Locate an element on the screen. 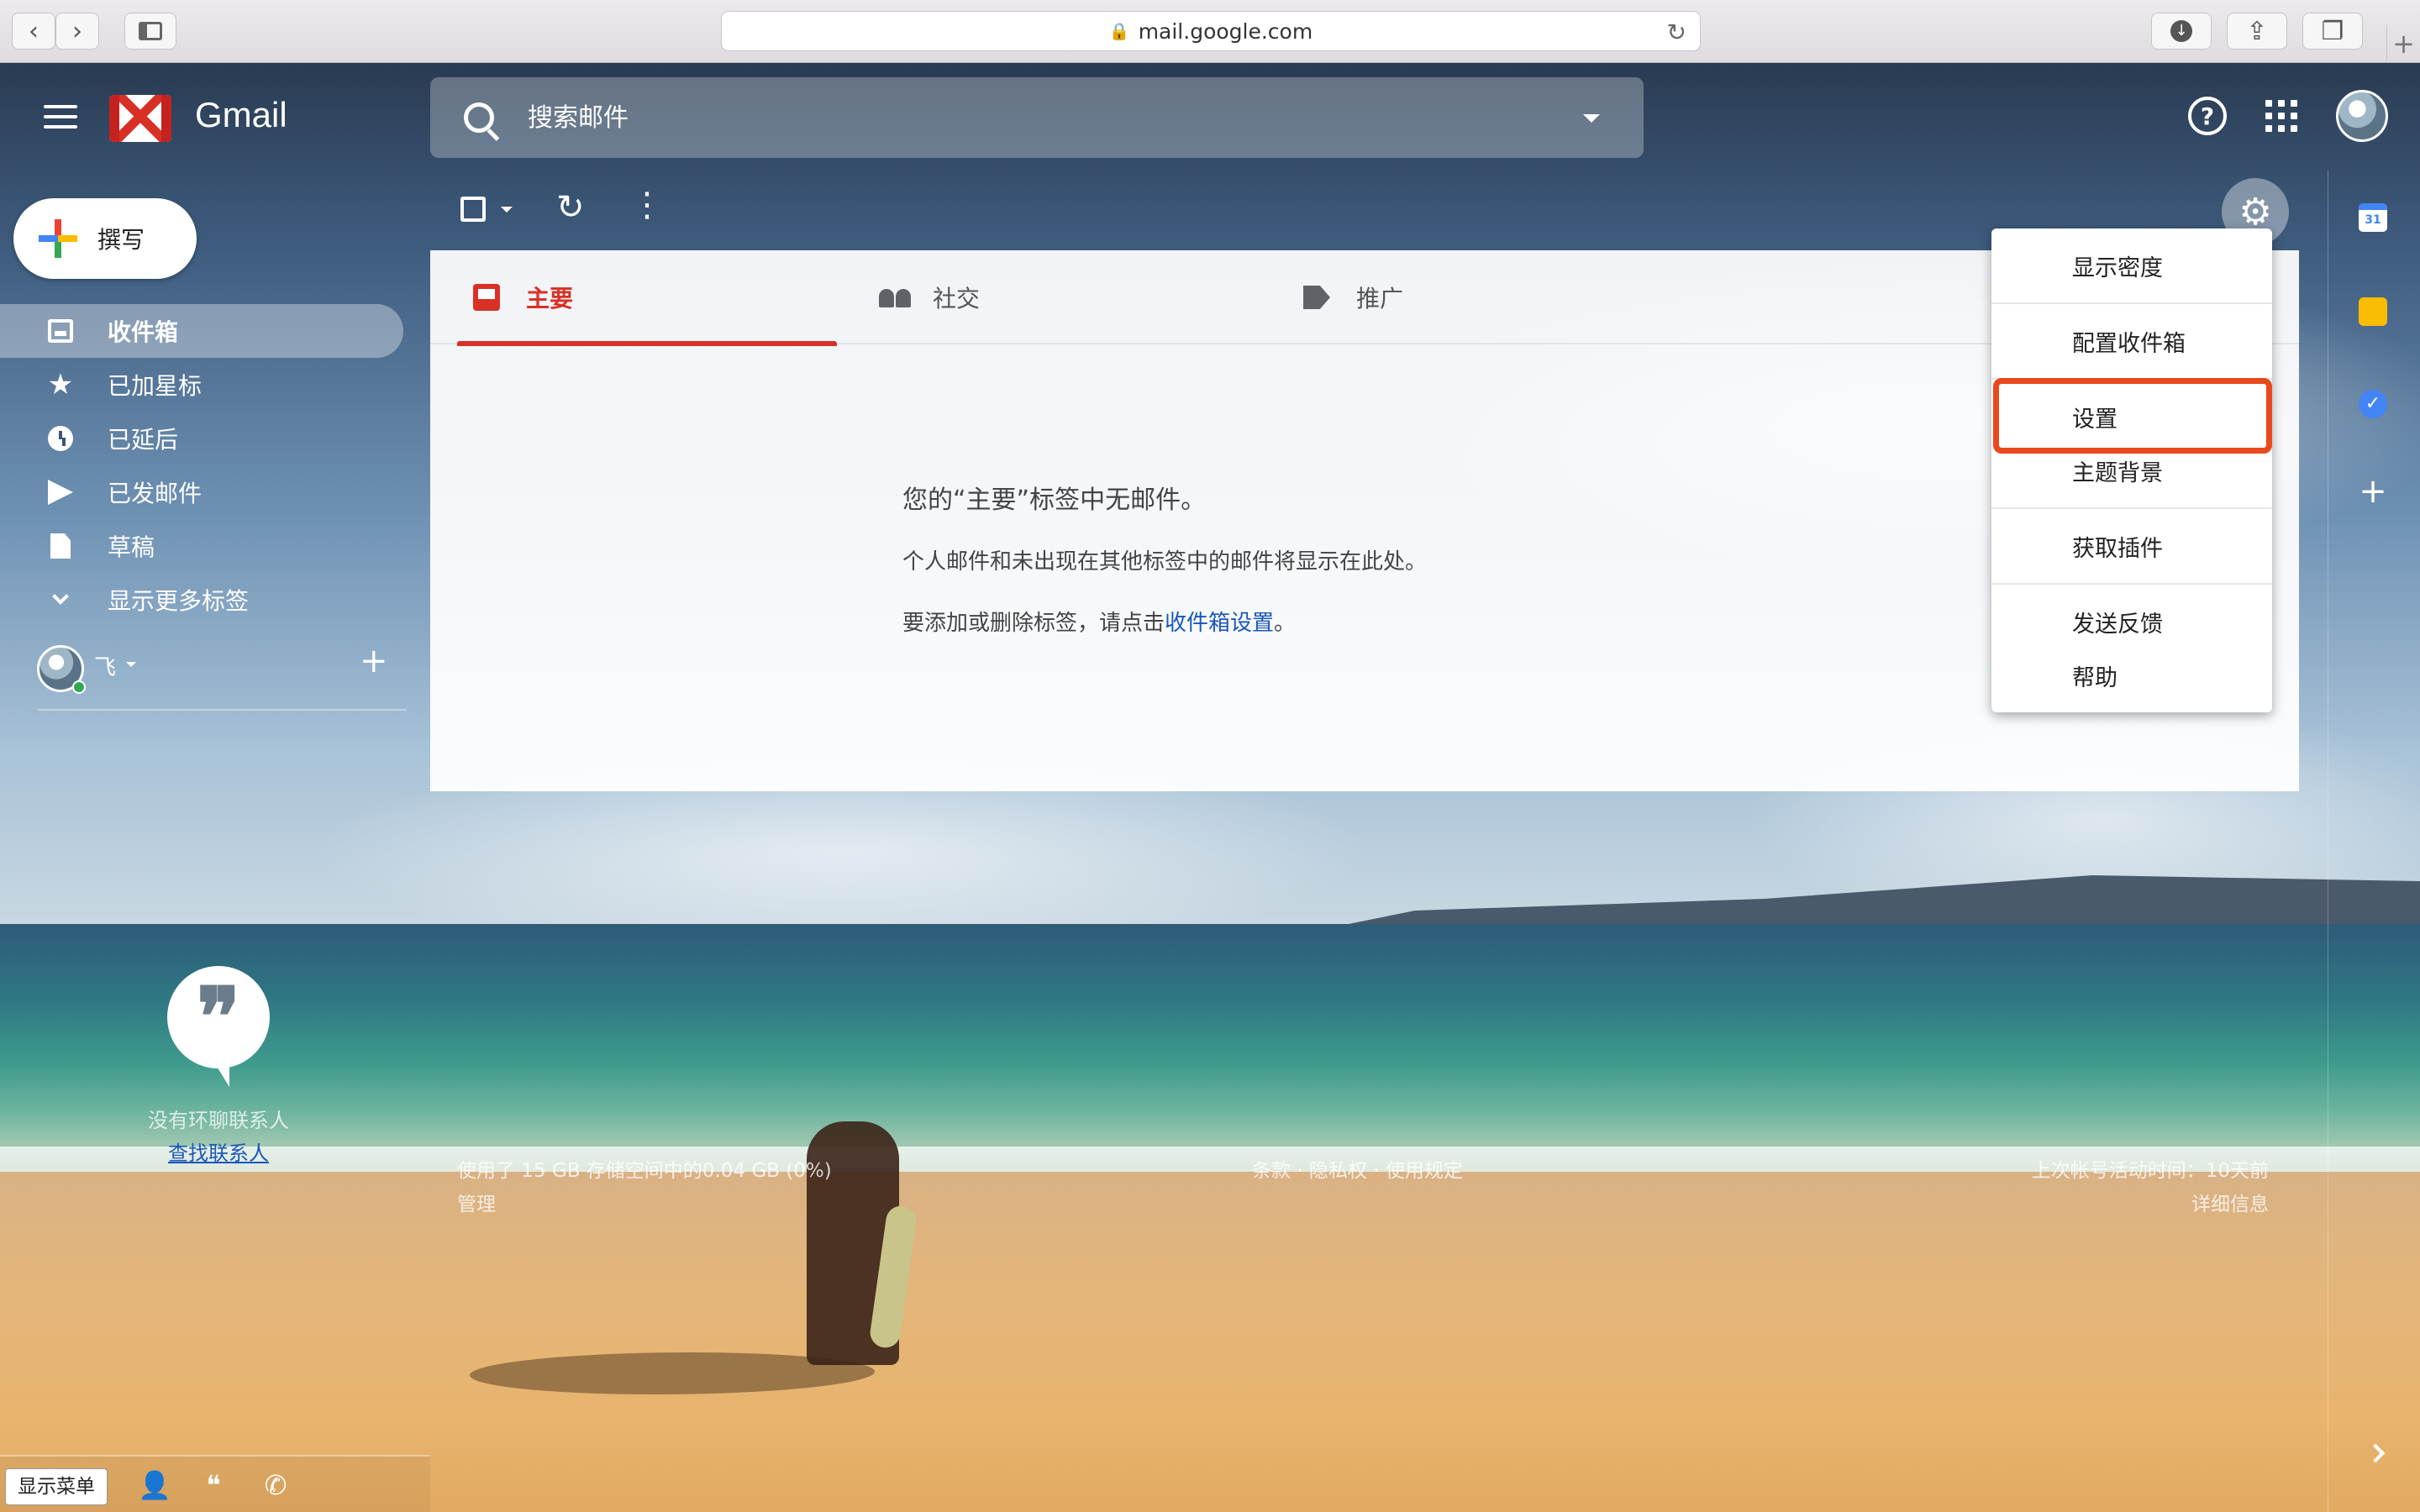 The width and height of the screenshot is (2420, 1512). hangouts-empty-state: ❞ 没有环聊联系人 查找联系人 is located at coordinates (218, 1066).